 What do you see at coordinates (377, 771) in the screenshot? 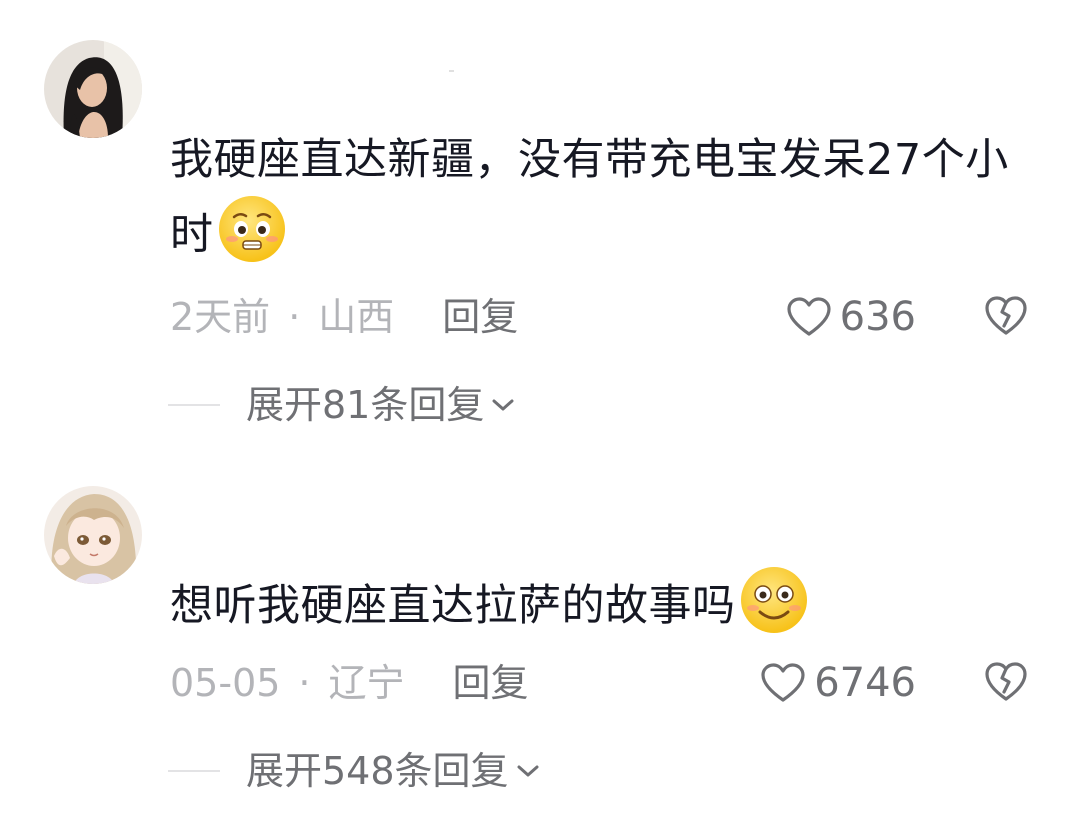
I see `expand-label: 展开548条回复` at bounding box center [377, 771].